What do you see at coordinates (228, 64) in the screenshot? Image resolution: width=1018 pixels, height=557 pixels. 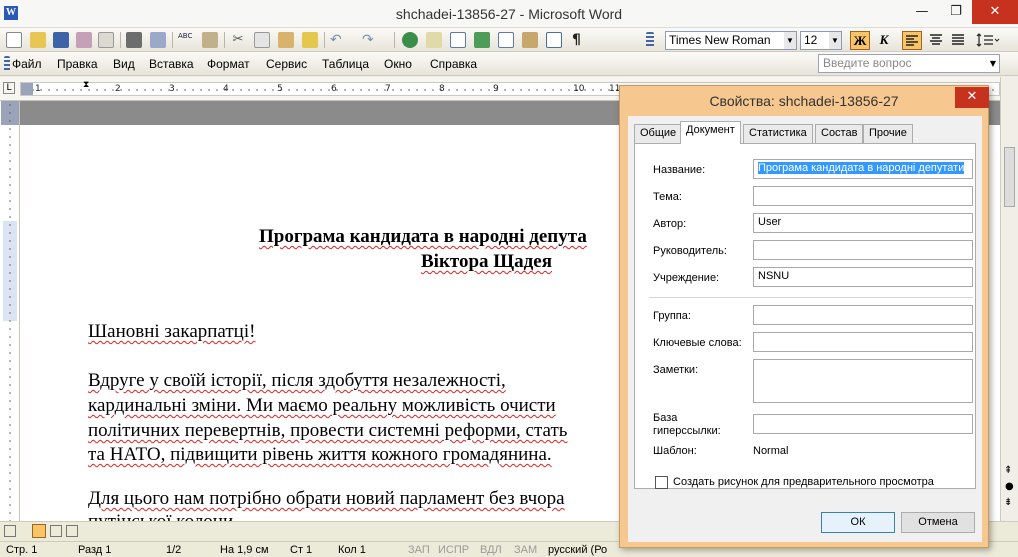 I see `menu-format: Формат` at bounding box center [228, 64].